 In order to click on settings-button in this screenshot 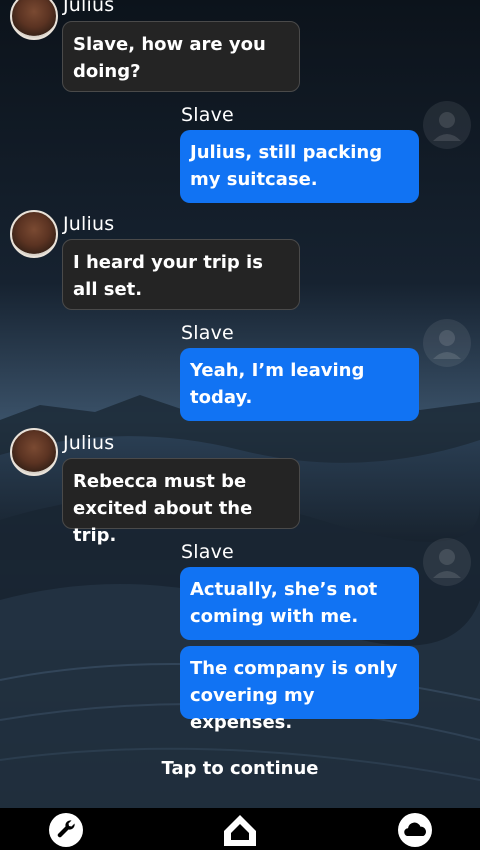, I will do `click(66, 830)`.